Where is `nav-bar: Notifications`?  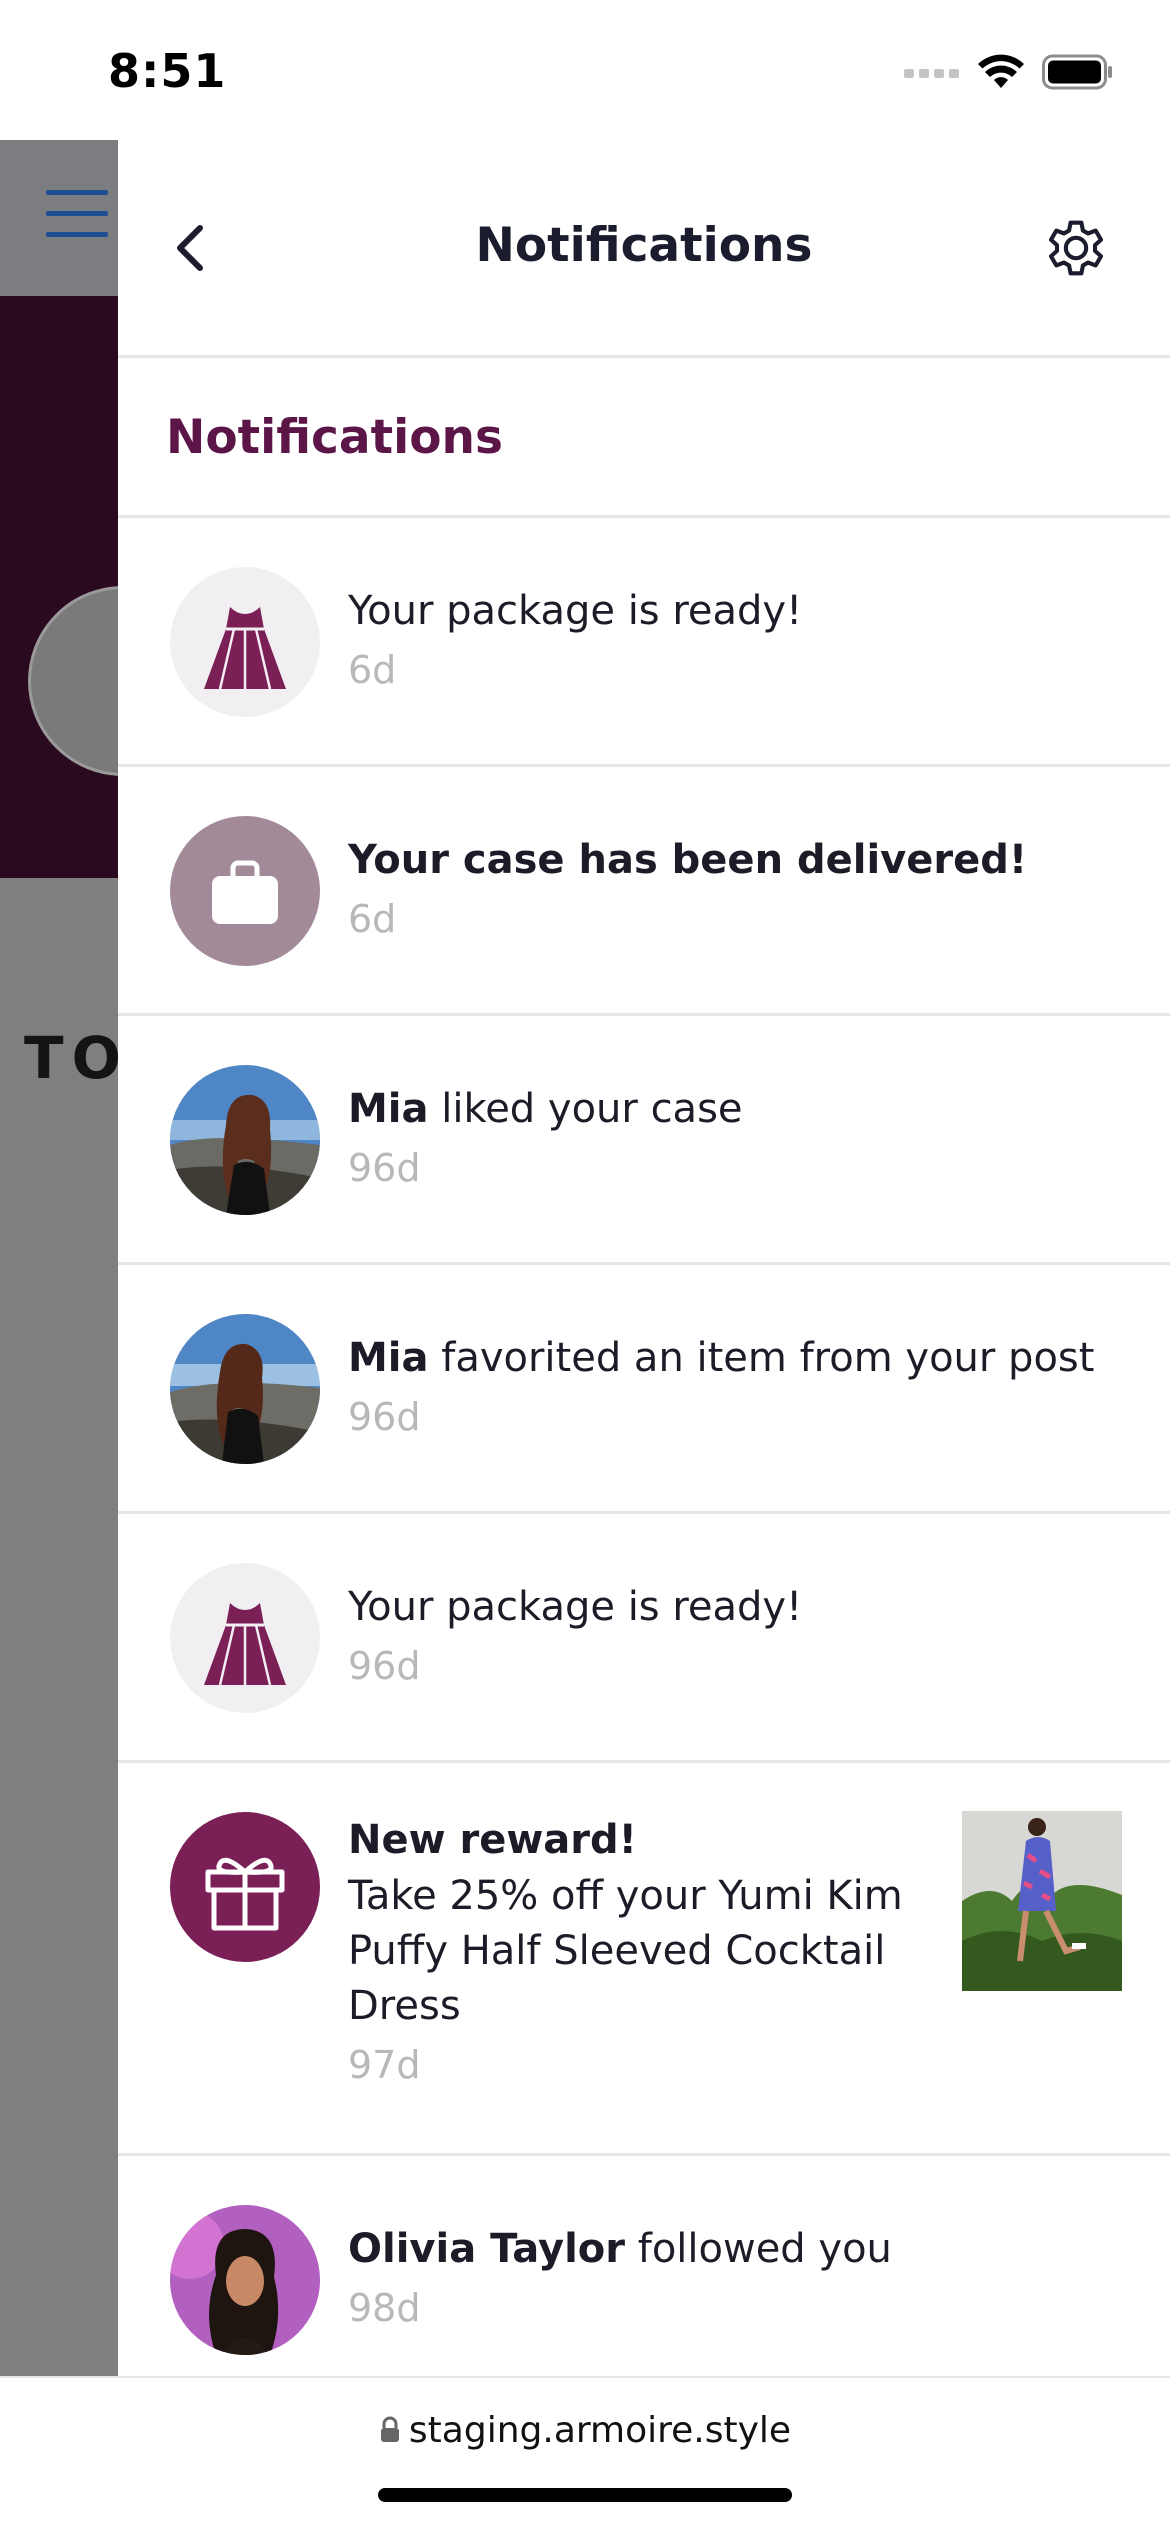
nav-bar: Notifications is located at coordinates (644, 249).